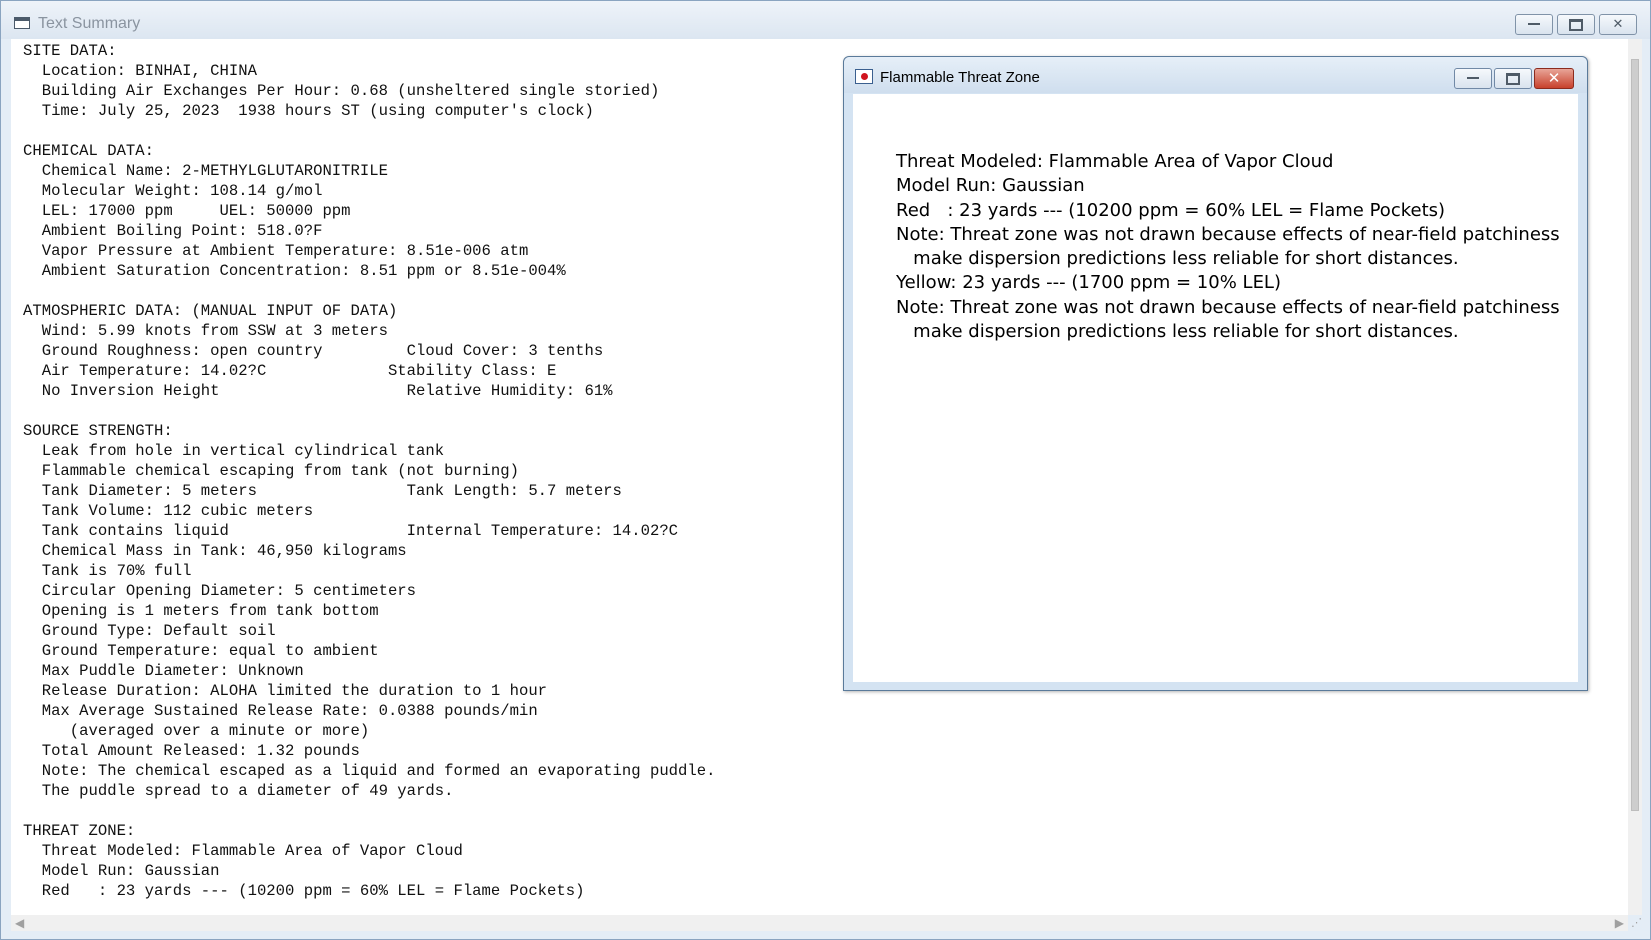  I want to click on summary-line: Ground Temperature: equal to ambient, so click(201, 651).